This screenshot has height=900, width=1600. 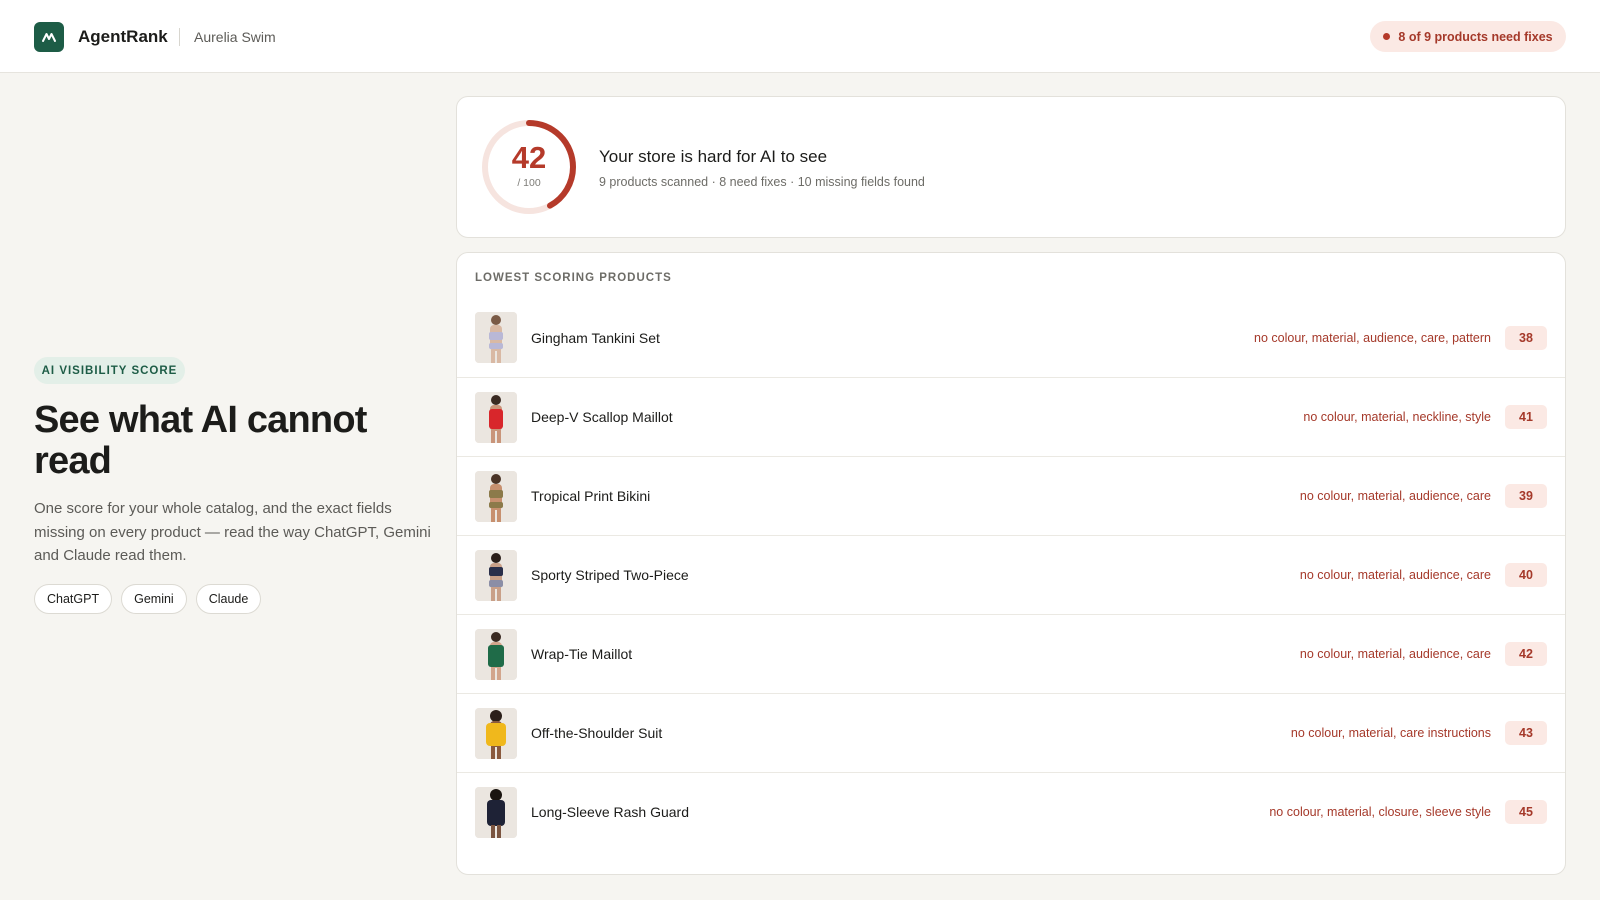 What do you see at coordinates (1387, 36) in the screenshot?
I see `alert-dot-icon` at bounding box center [1387, 36].